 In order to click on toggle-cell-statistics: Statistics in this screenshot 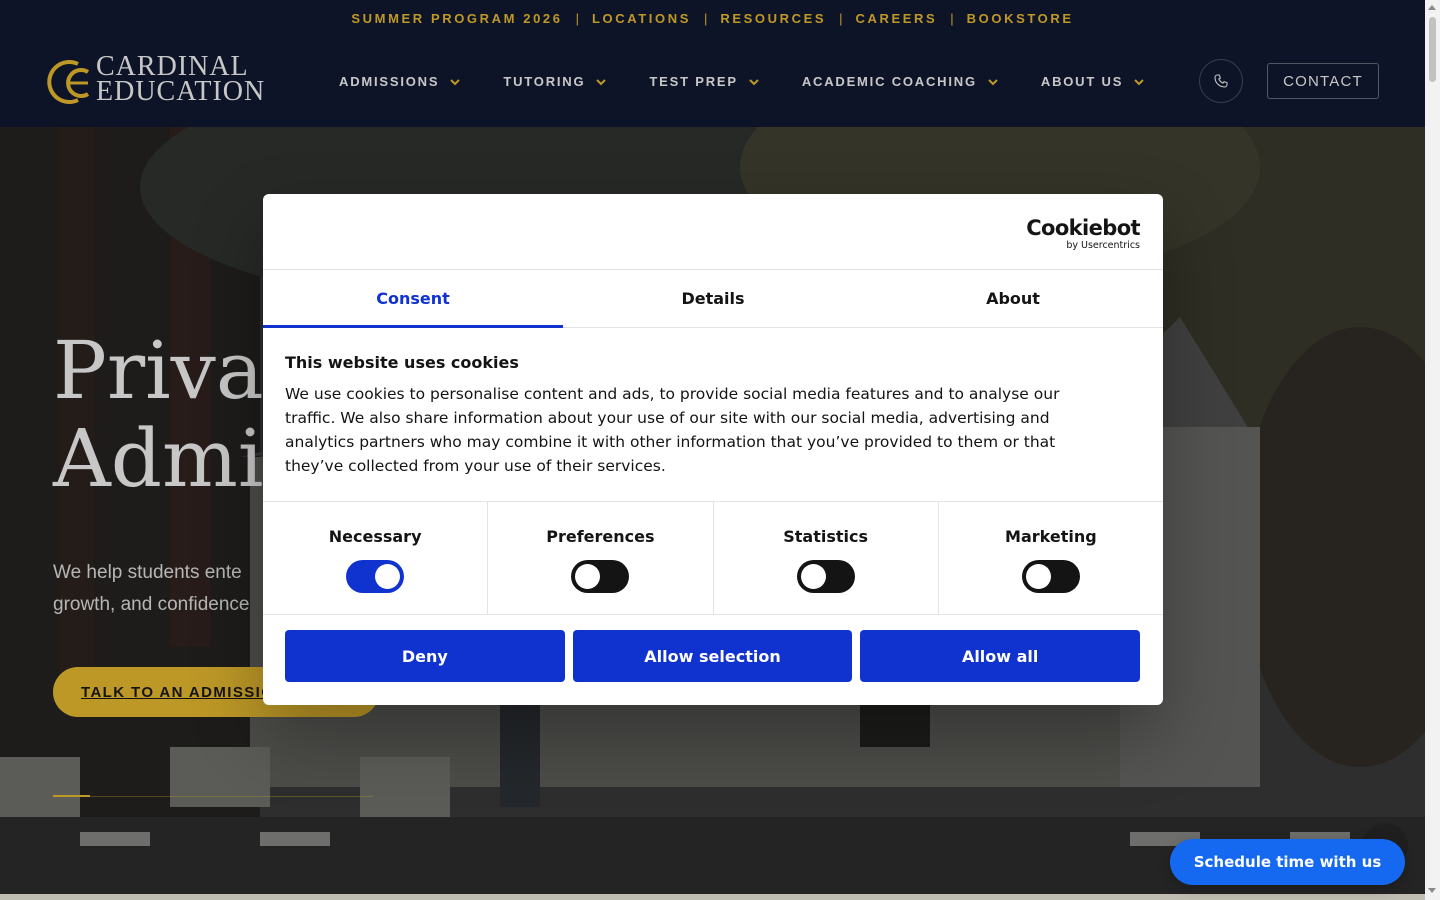, I will do `click(826, 558)`.